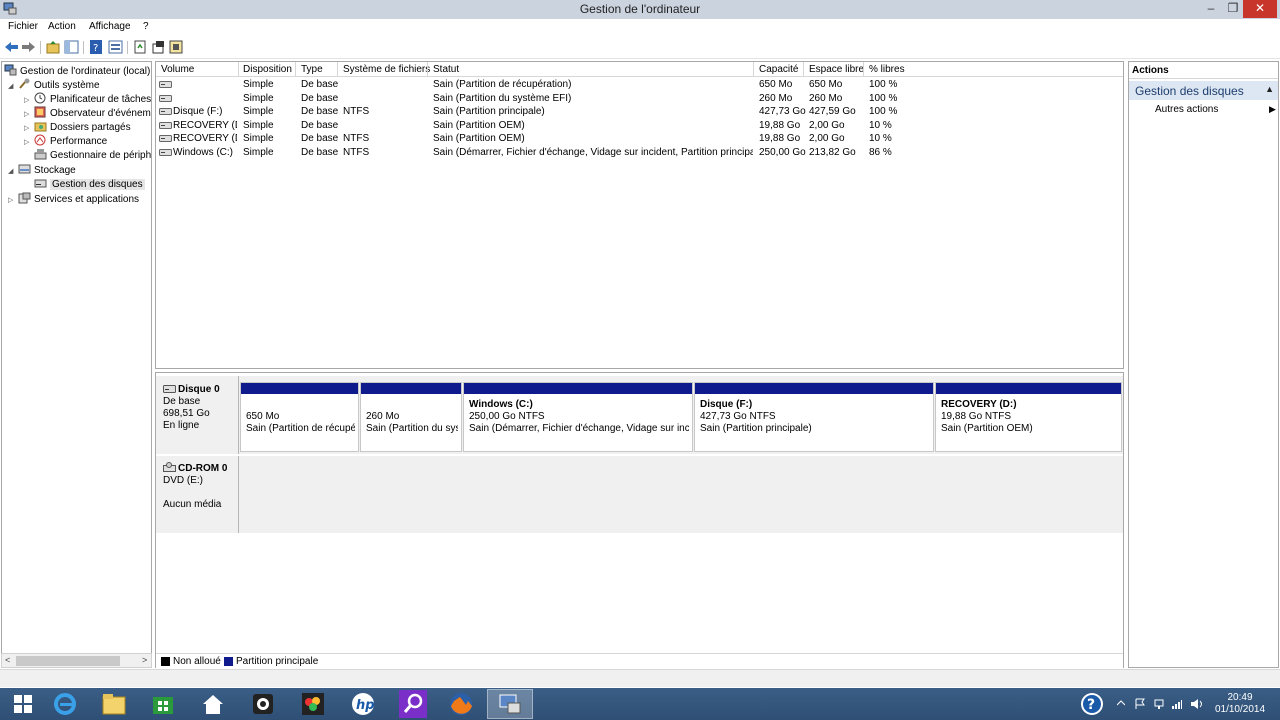 This screenshot has width=1280, height=720. I want to click on help-tray-icon: ?, so click(1092, 706).